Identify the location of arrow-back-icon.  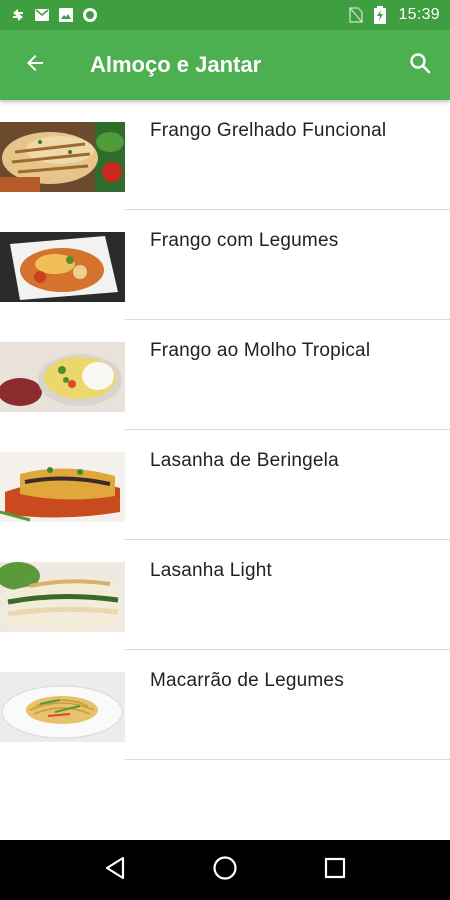
(35, 65).